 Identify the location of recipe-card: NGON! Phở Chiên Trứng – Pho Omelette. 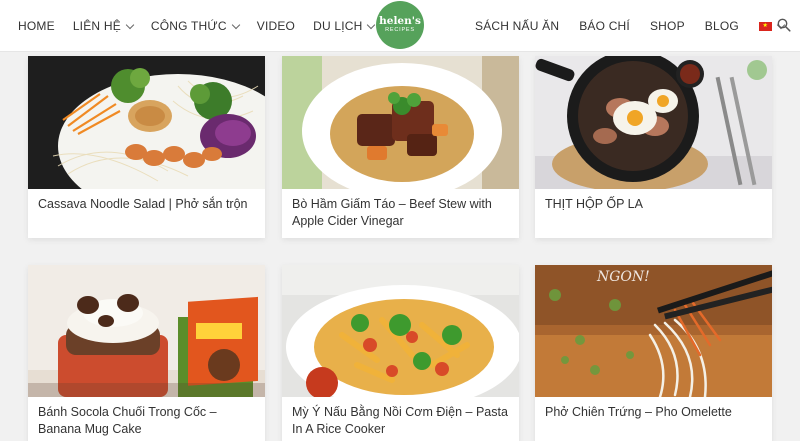
(653, 353).